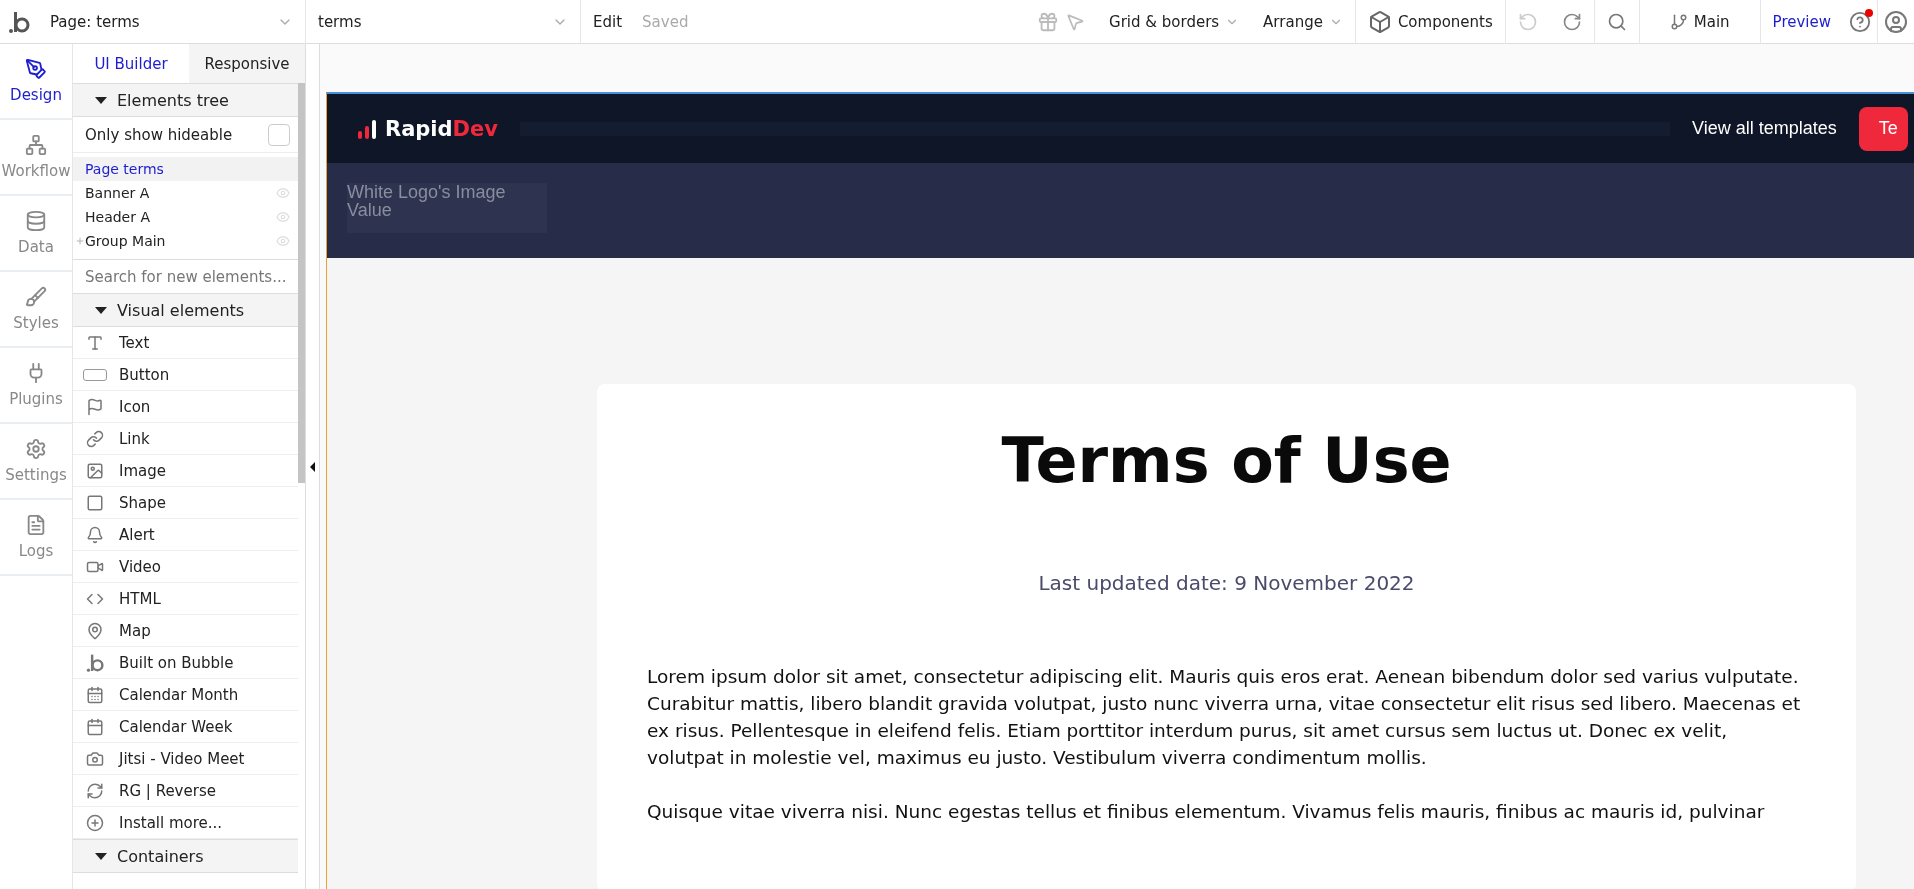 This screenshot has width=1914, height=889. I want to click on element-label: Calendar Week, so click(176, 726).